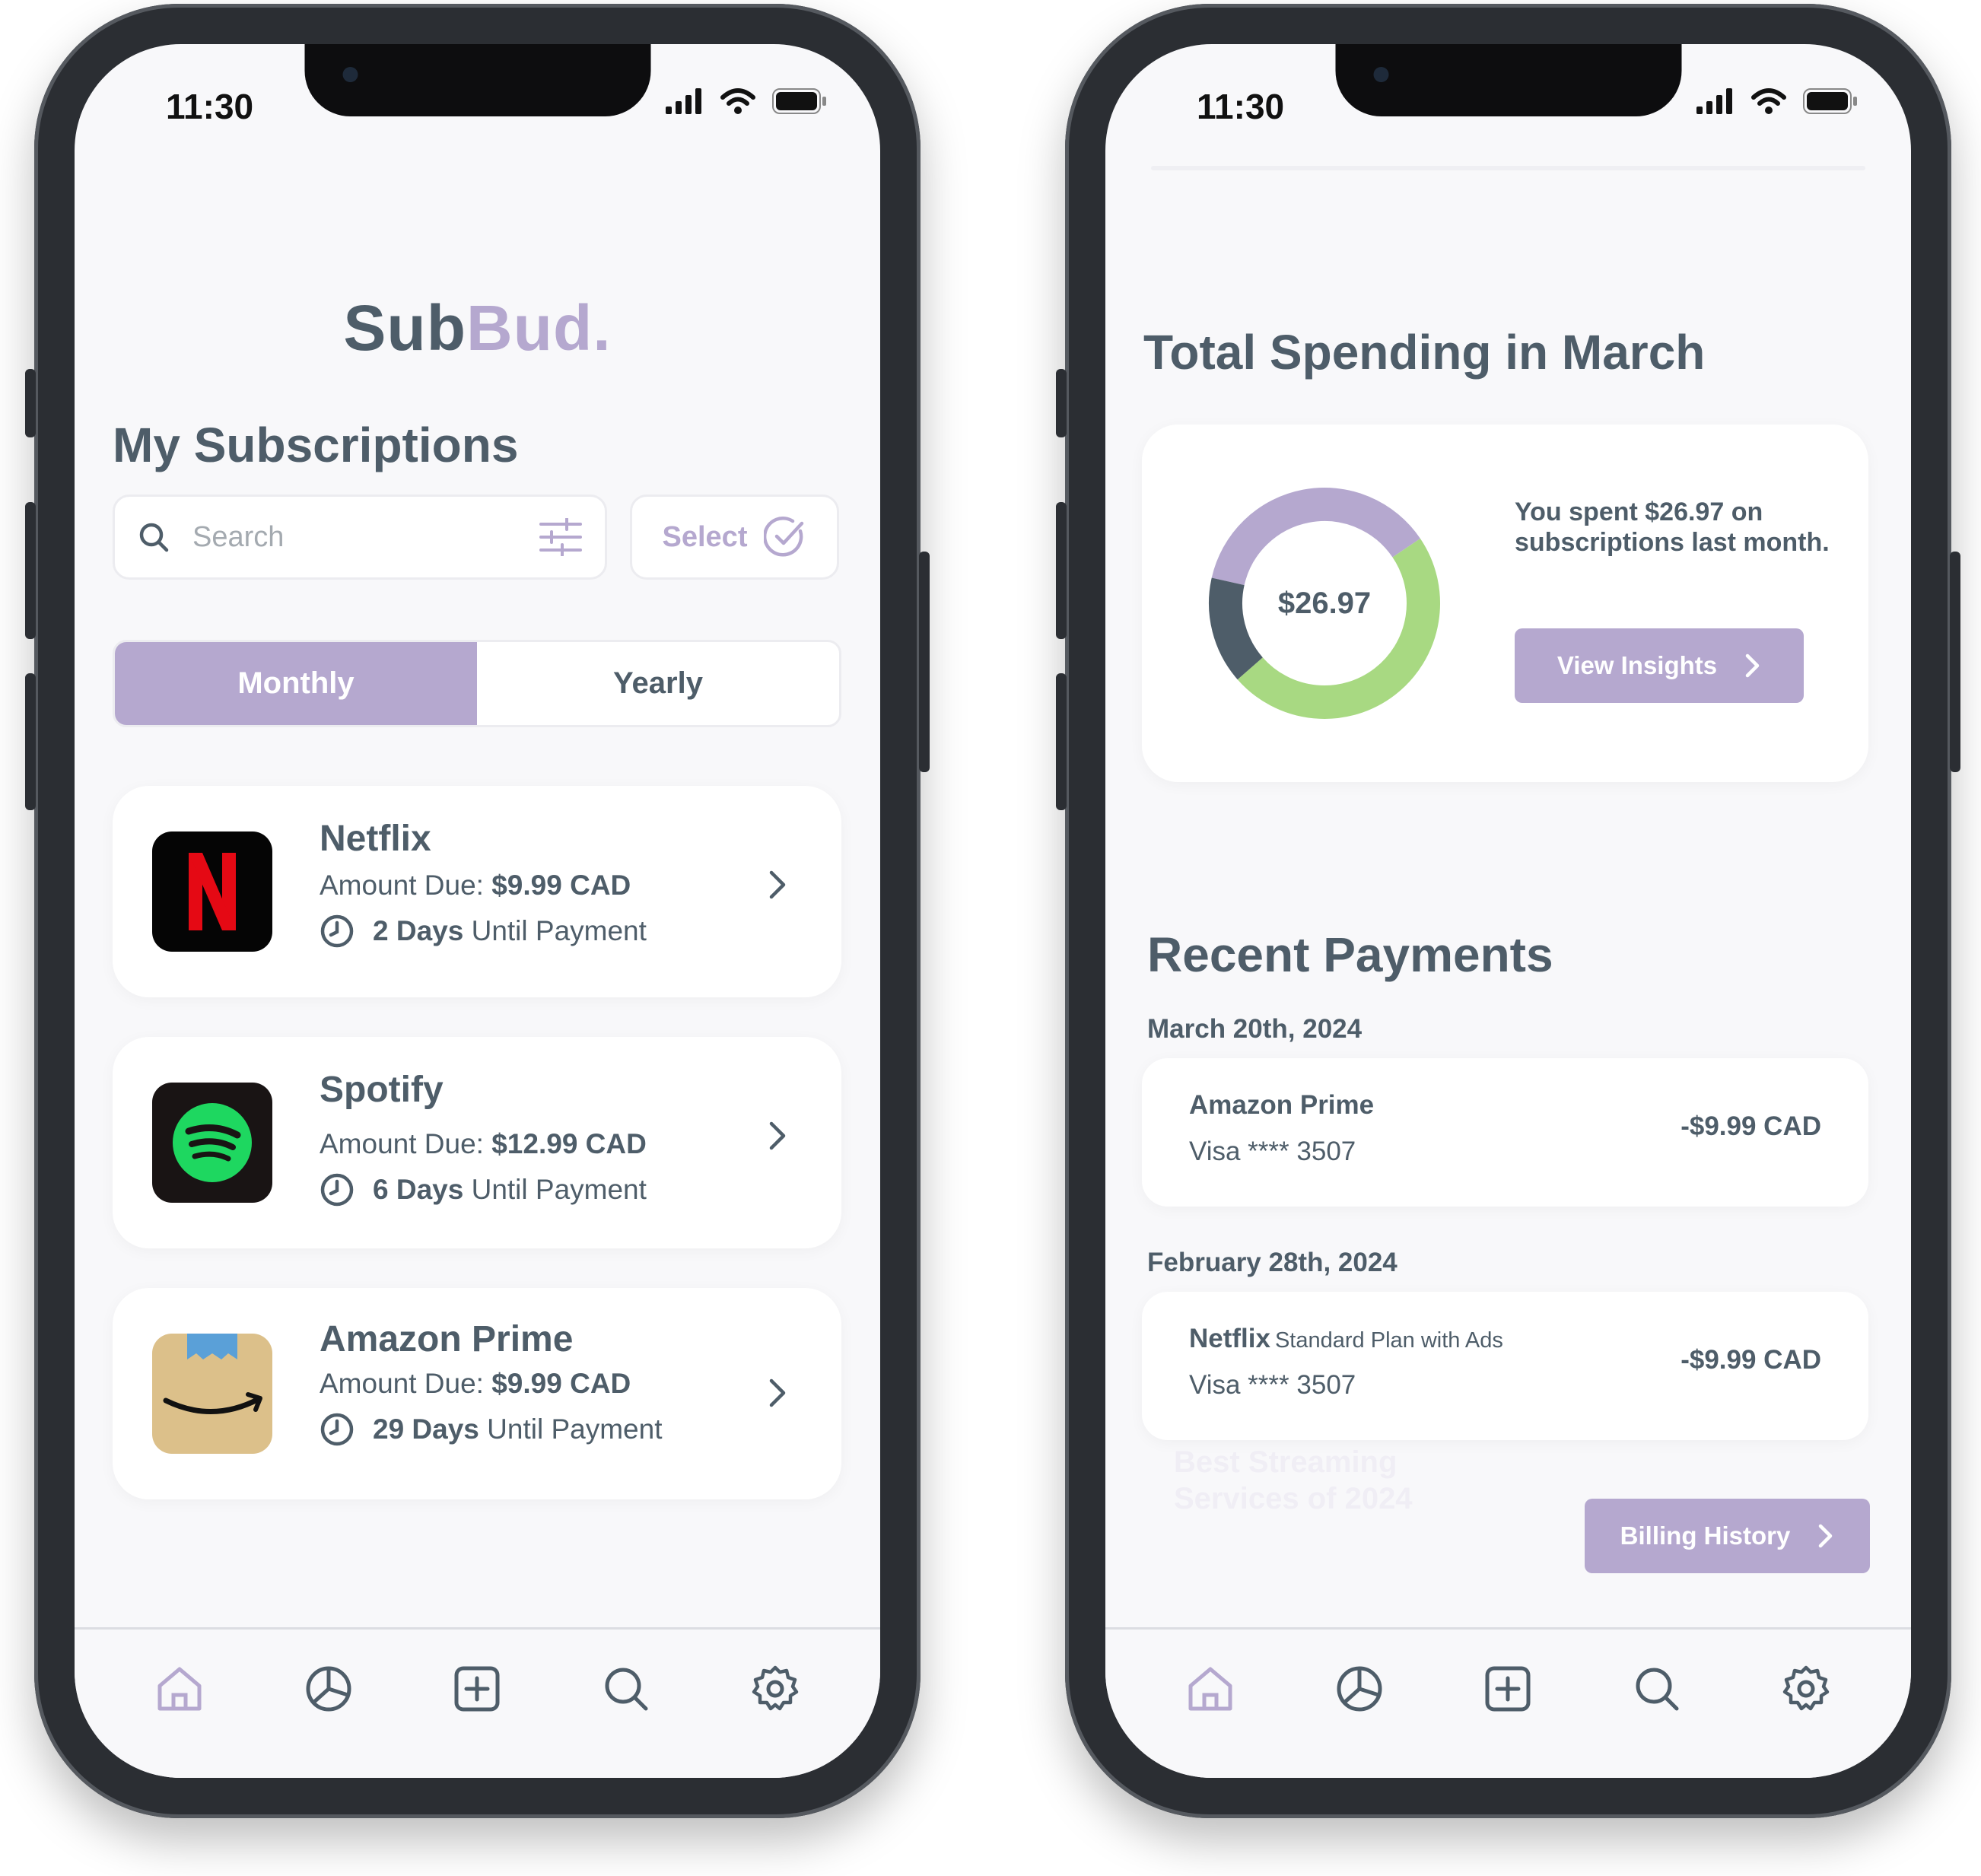  I want to click on view-insights-label: View Insights, so click(1637, 665).